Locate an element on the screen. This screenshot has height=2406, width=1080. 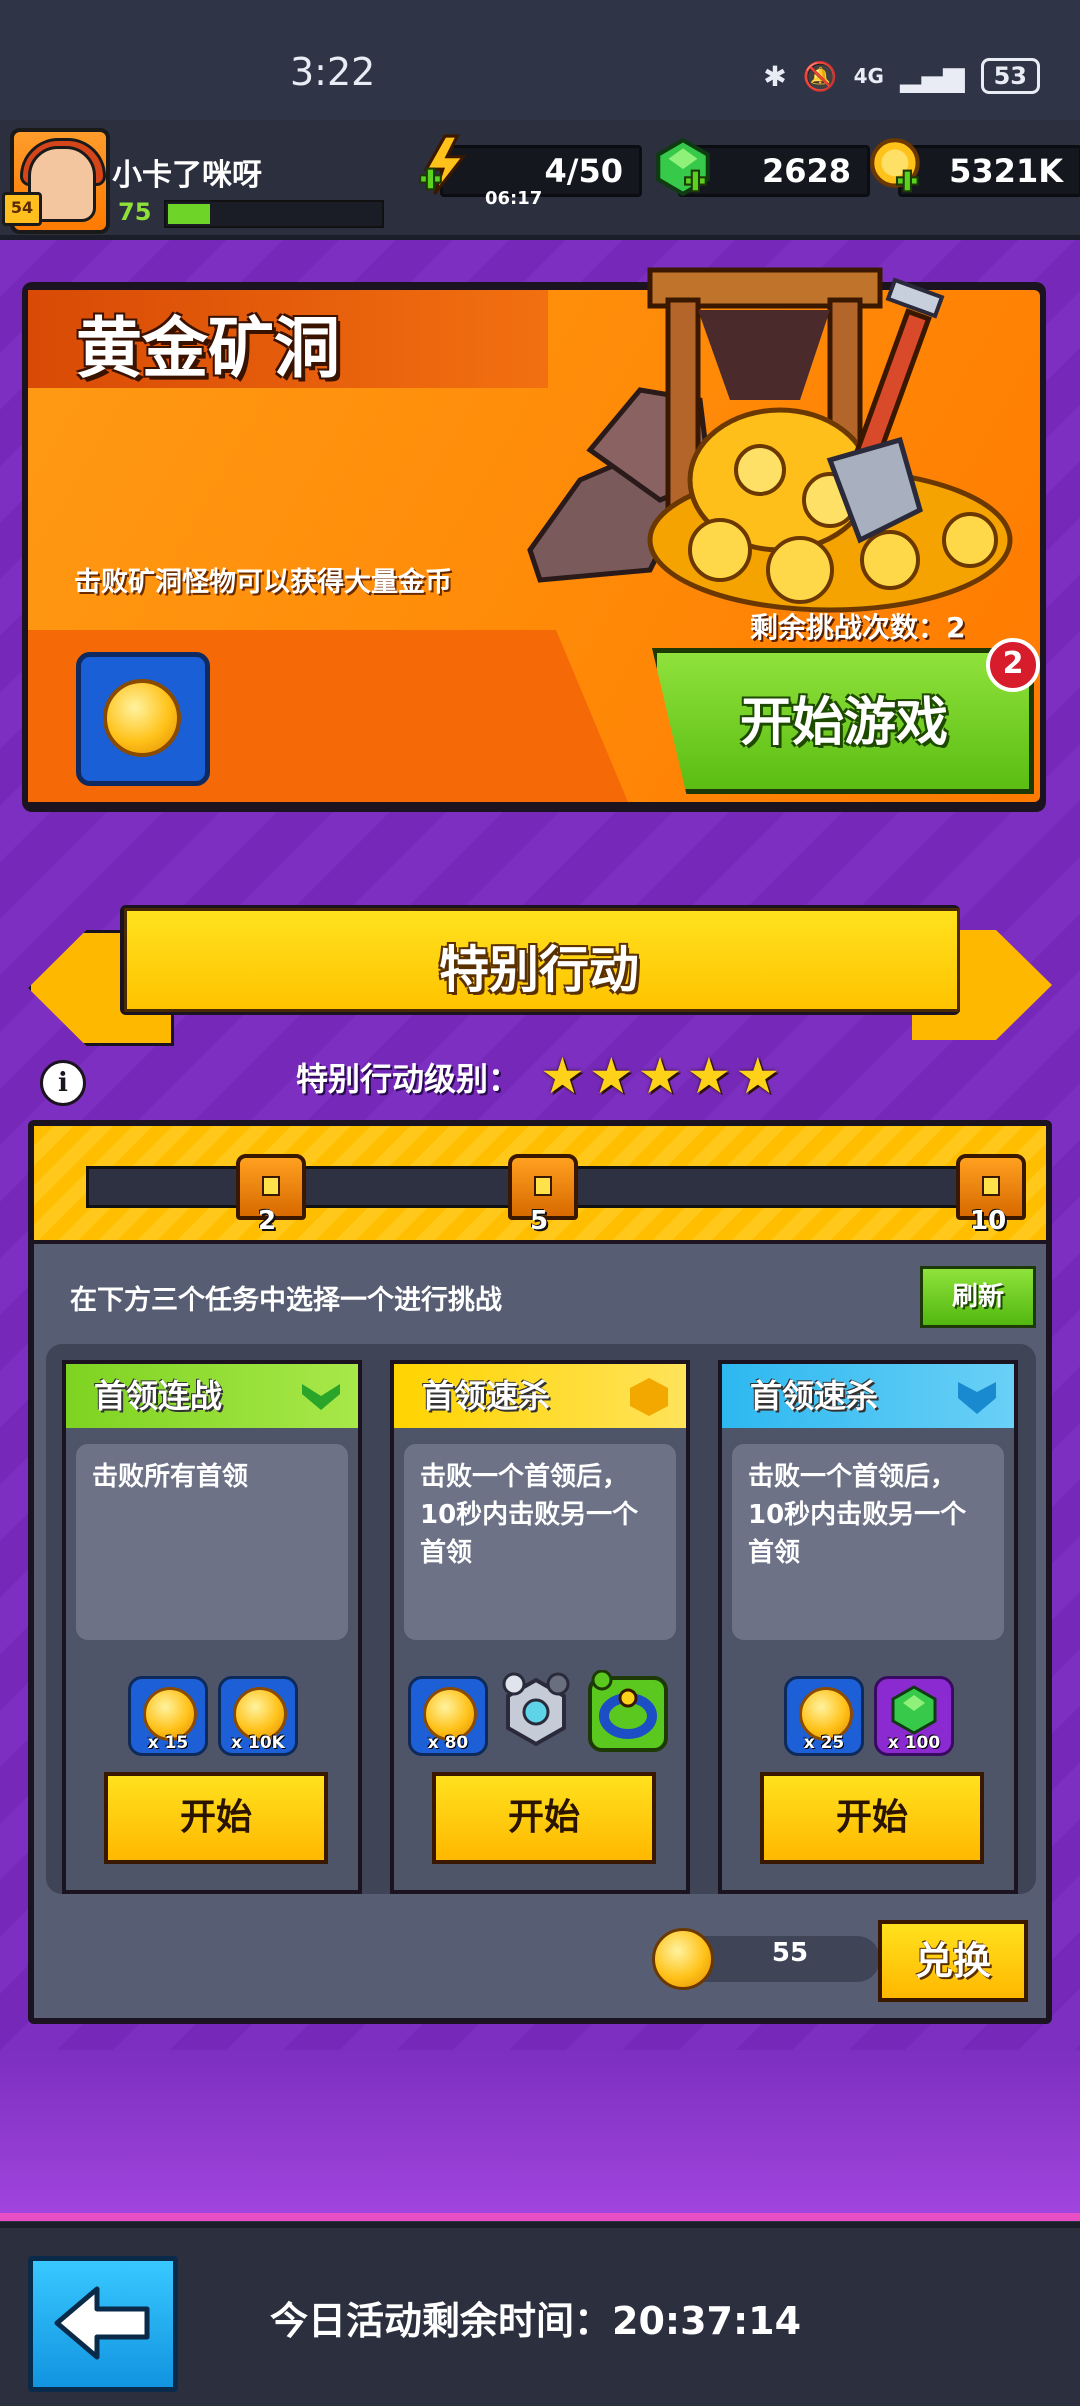
reward-quantity: x 80 is located at coordinates (448, 1743).